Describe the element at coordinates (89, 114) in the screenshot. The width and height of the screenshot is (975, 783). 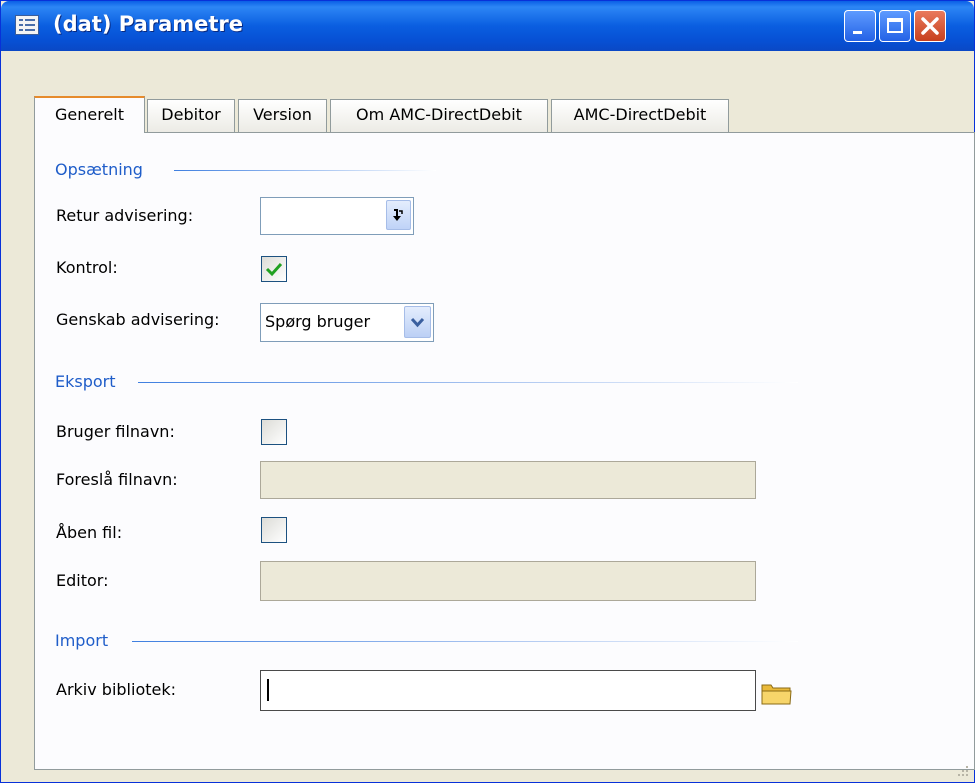
I see `tab-generelt: Generelt` at that location.